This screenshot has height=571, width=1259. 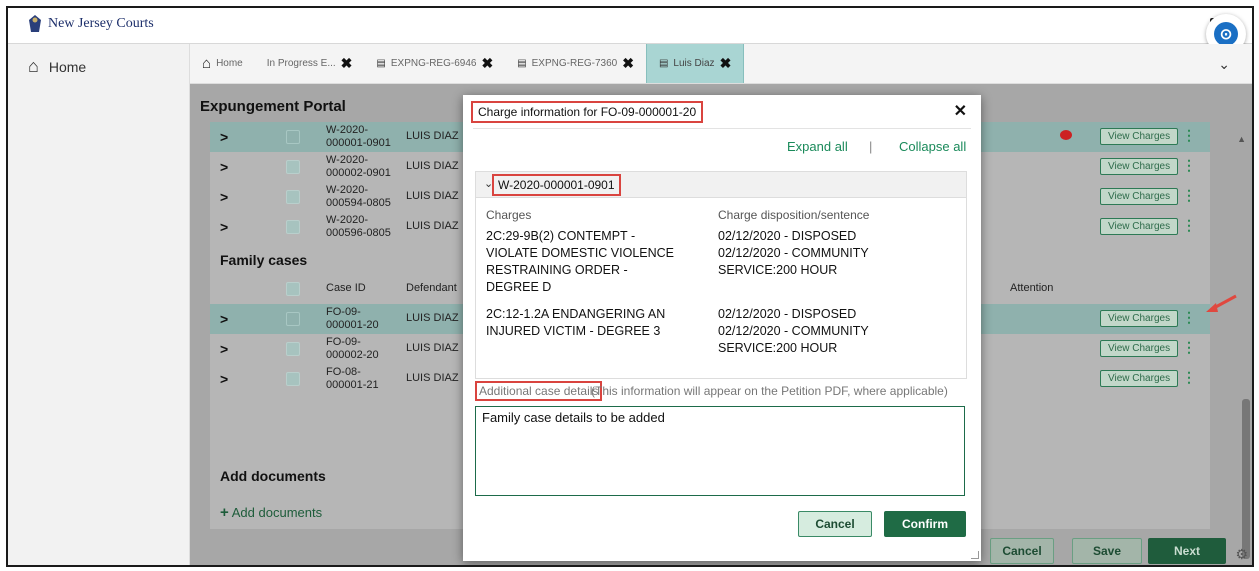 I want to click on logo: New Jersey Courts, so click(x=90, y=24).